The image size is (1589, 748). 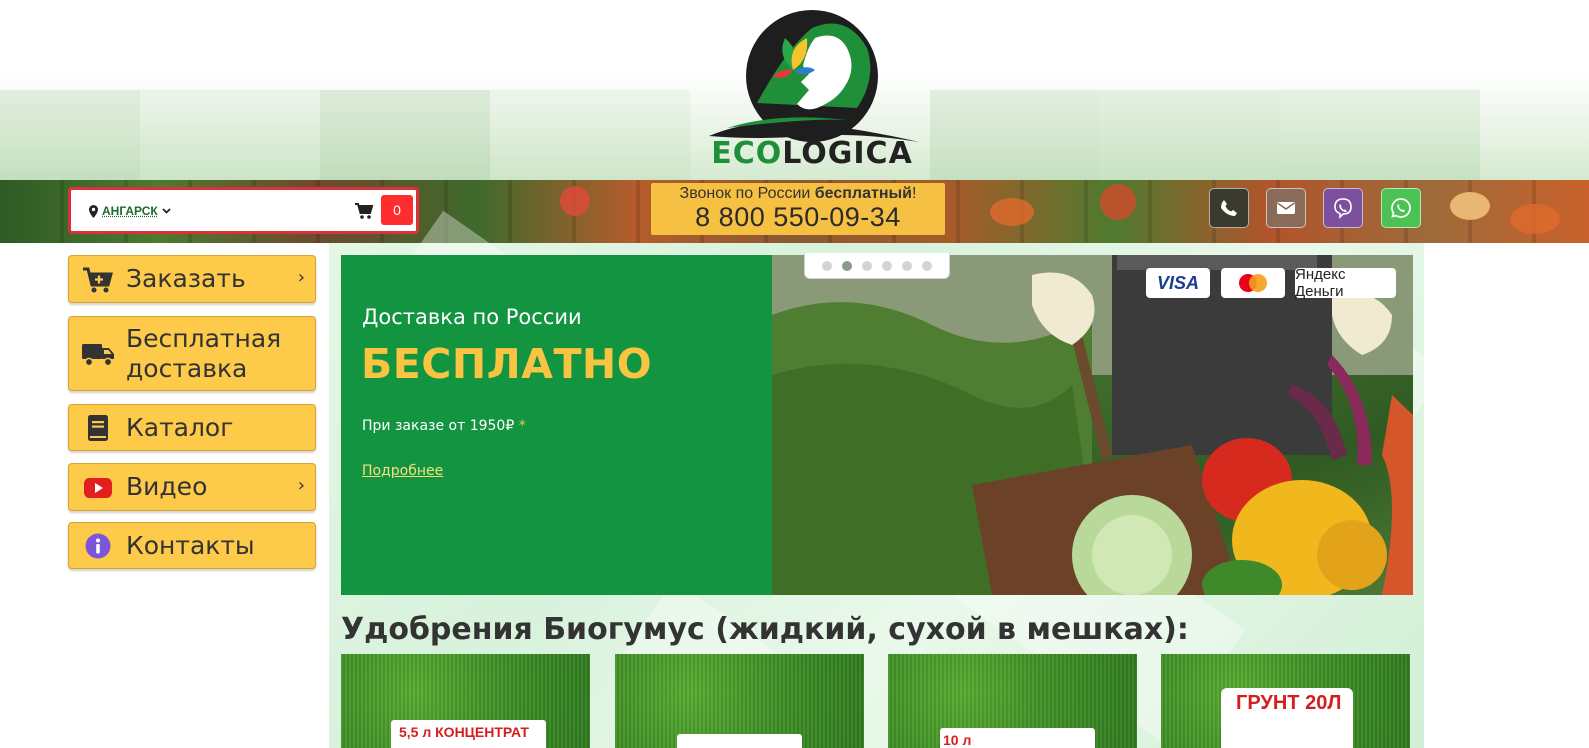 I want to click on mail-button, so click(x=1286, y=208).